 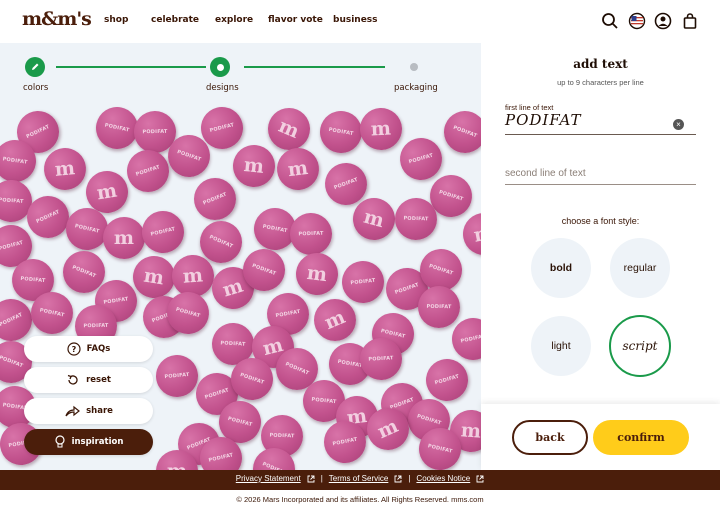 I want to click on font-style-regular: regular, so click(x=640, y=268).